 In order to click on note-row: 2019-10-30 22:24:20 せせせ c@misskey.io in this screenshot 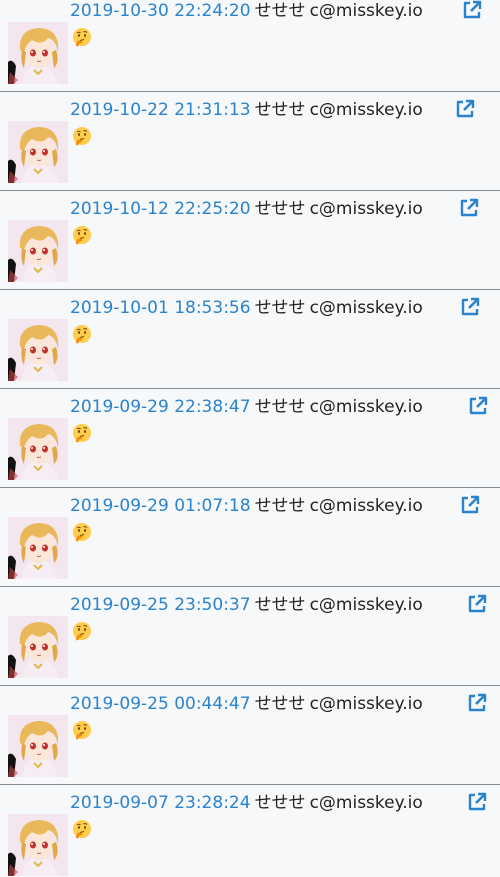, I will do `click(250, 46)`.